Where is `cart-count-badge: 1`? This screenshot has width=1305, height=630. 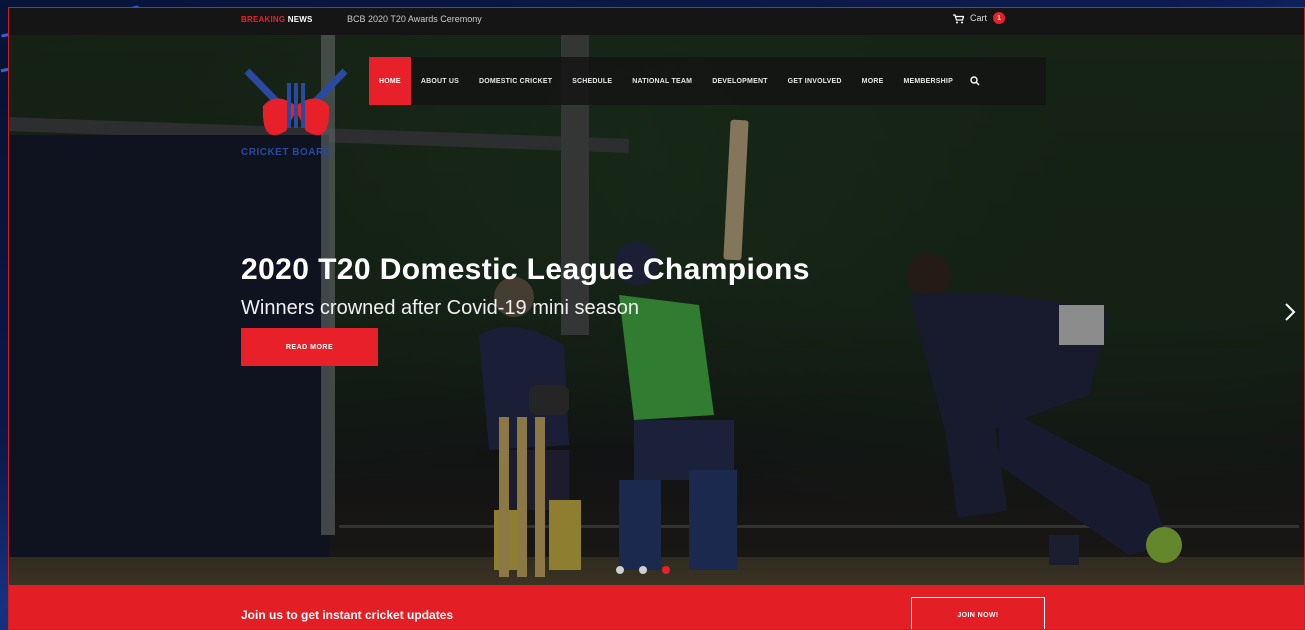
cart-count-badge: 1 is located at coordinates (999, 18).